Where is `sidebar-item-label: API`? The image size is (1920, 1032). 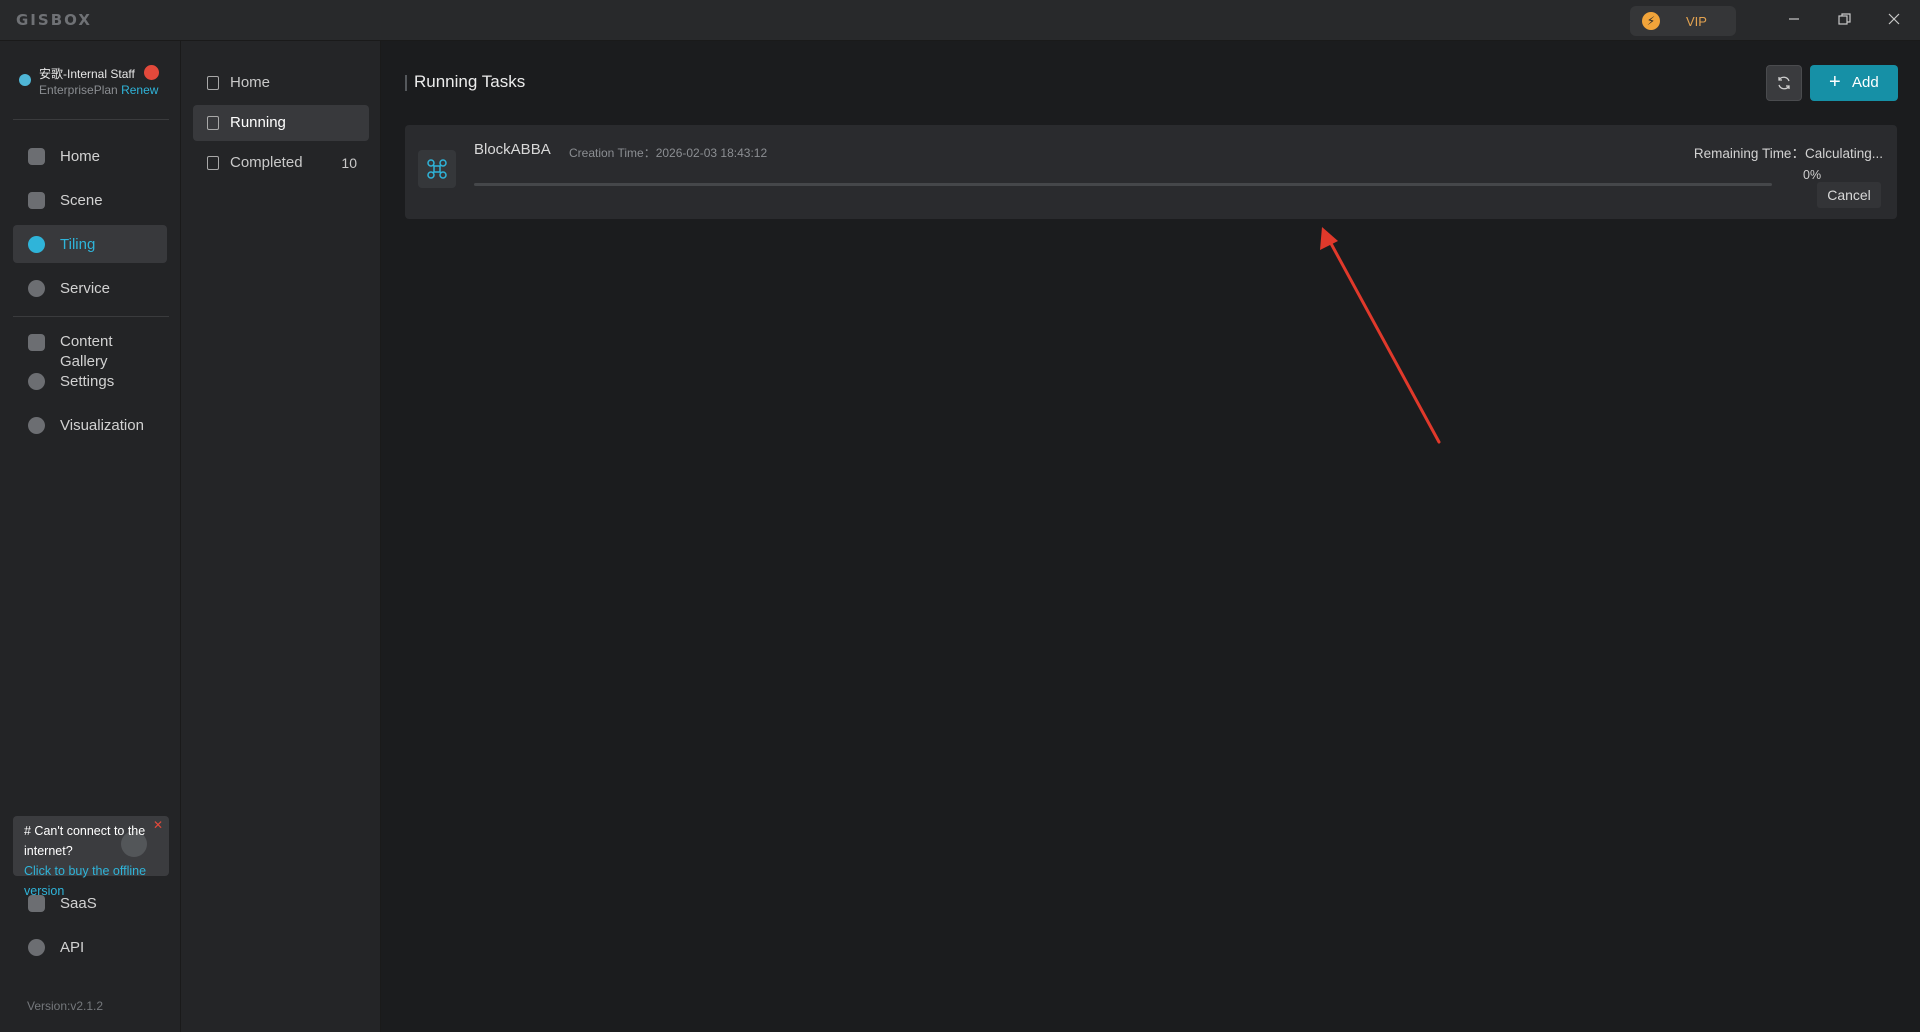 sidebar-item-label: API is located at coordinates (72, 947).